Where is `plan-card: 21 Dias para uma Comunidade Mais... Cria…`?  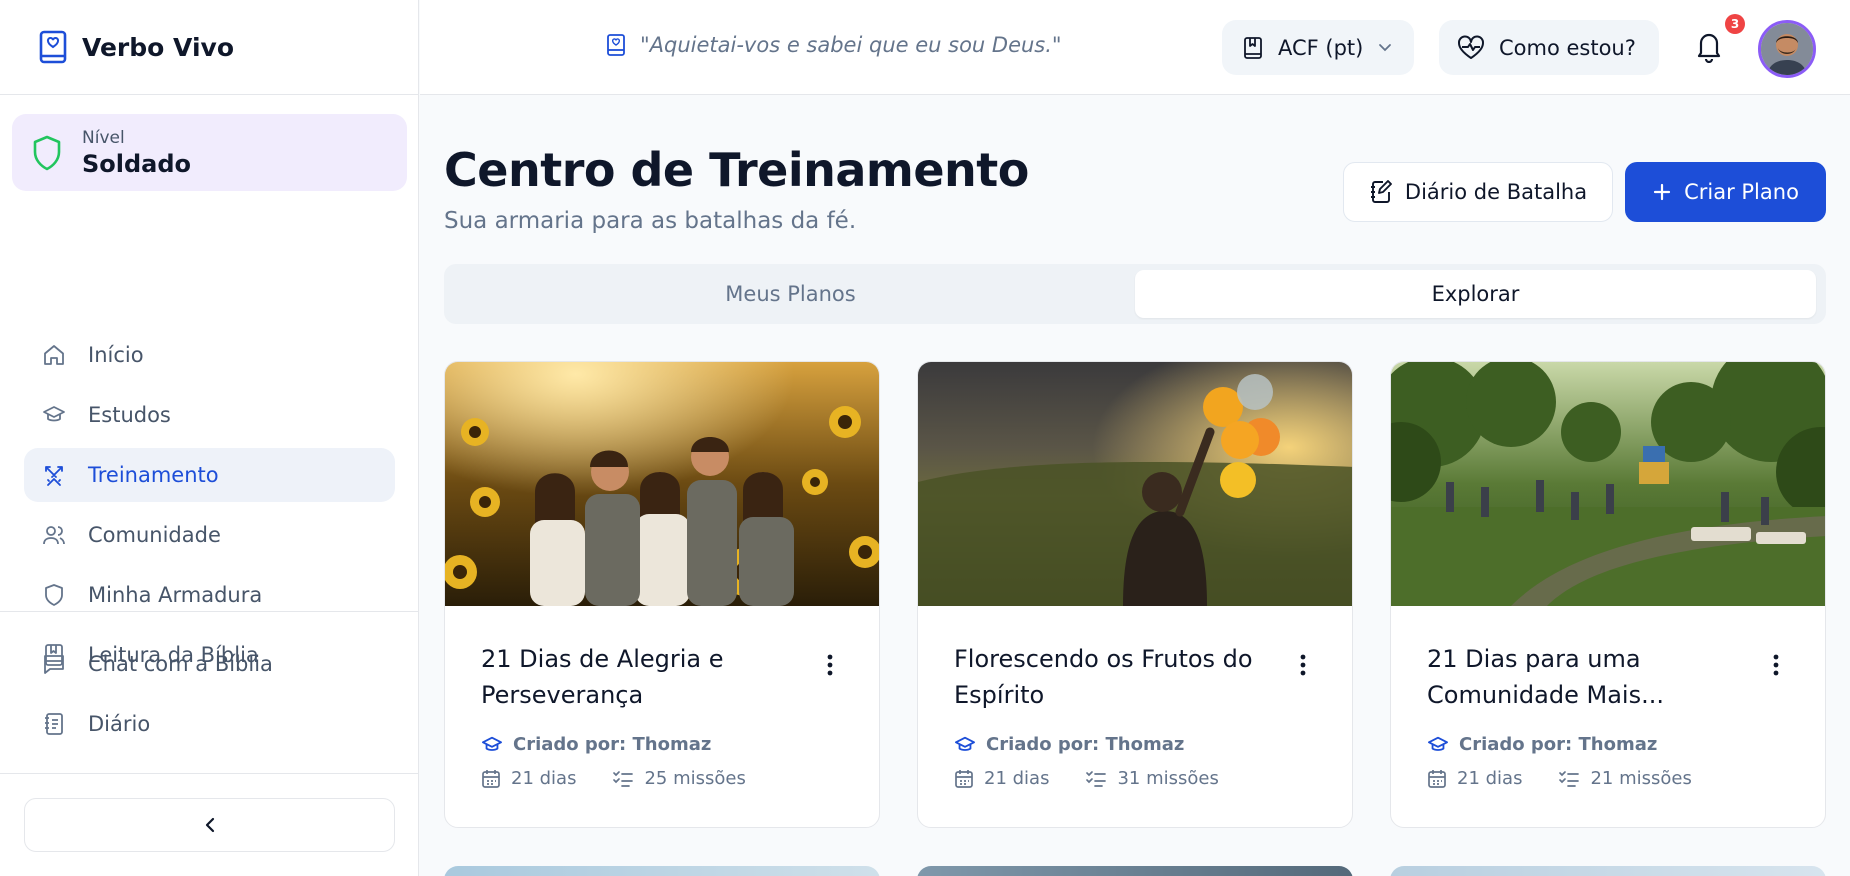 plan-card: 21 Dias para uma Comunidade Mais... Cria… is located at coordinates (1608, 594).